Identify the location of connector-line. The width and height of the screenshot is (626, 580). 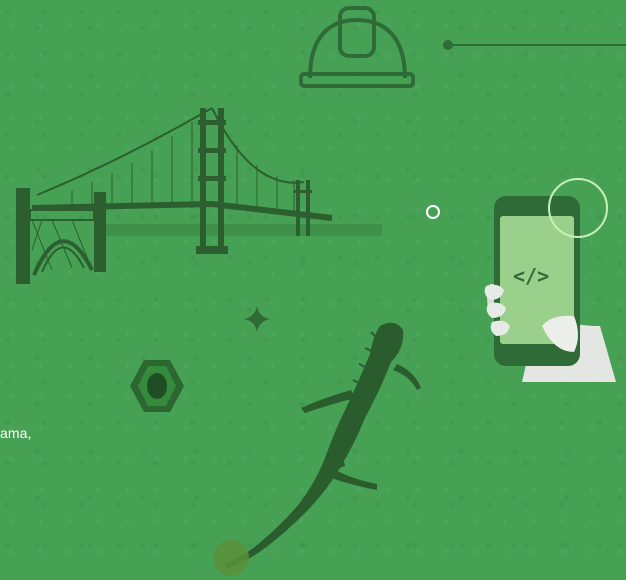
(534, 45).